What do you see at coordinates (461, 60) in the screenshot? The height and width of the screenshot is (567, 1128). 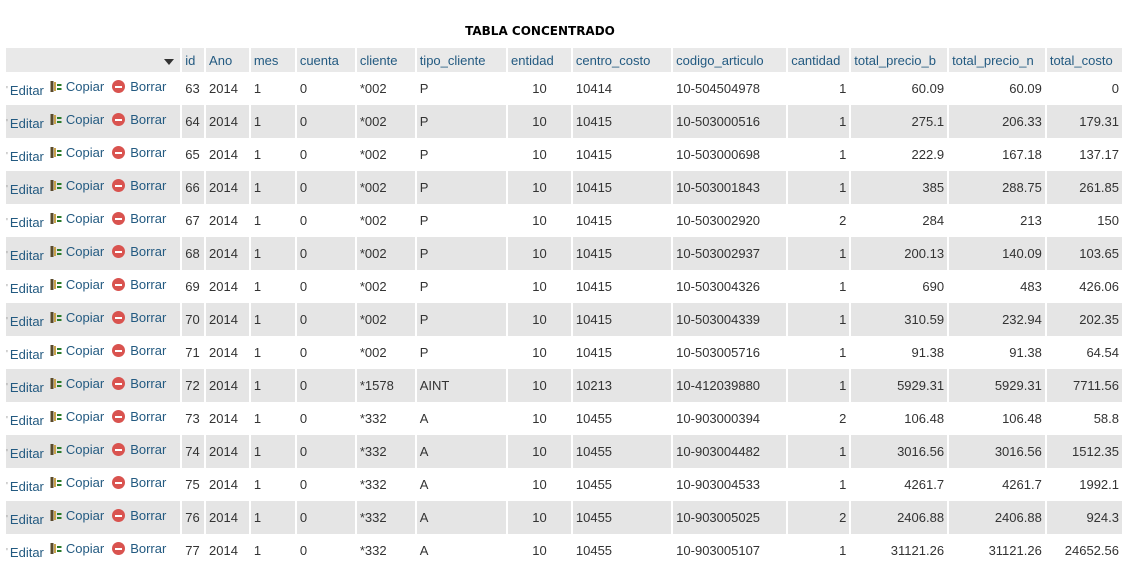 I see `col-header-tipo-cliente: tipo_cliente` at bounding box center [461, 60].